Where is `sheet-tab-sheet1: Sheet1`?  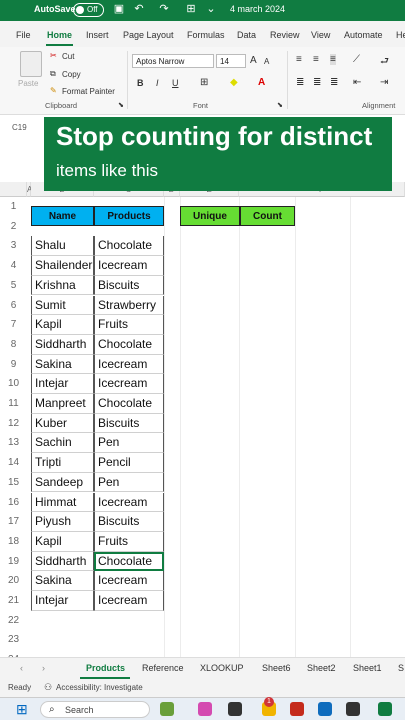 sheet-tab-sheet1: Sheet1 is located at coordinates (367, 668).